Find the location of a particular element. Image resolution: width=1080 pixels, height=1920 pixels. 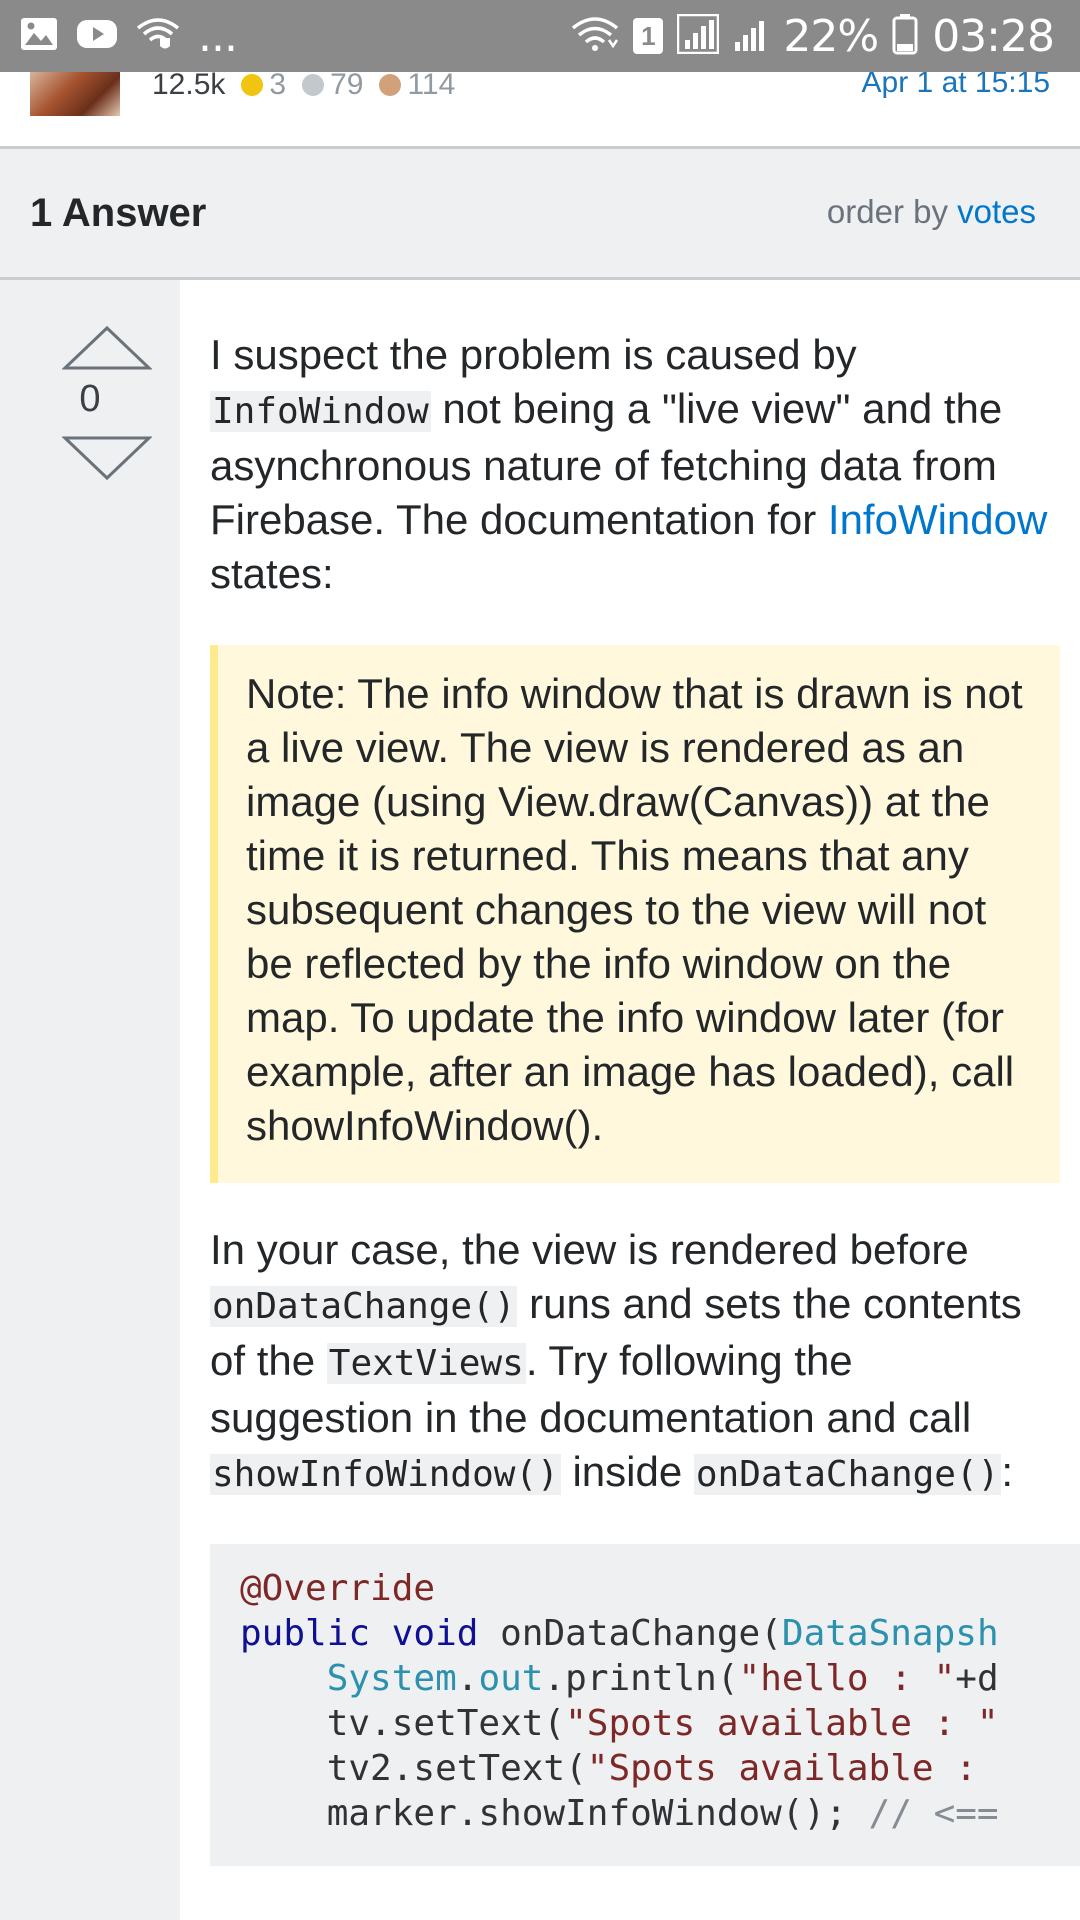

user-reputation: 12.5k 3 79 114 is located at coordinates (303, 85).